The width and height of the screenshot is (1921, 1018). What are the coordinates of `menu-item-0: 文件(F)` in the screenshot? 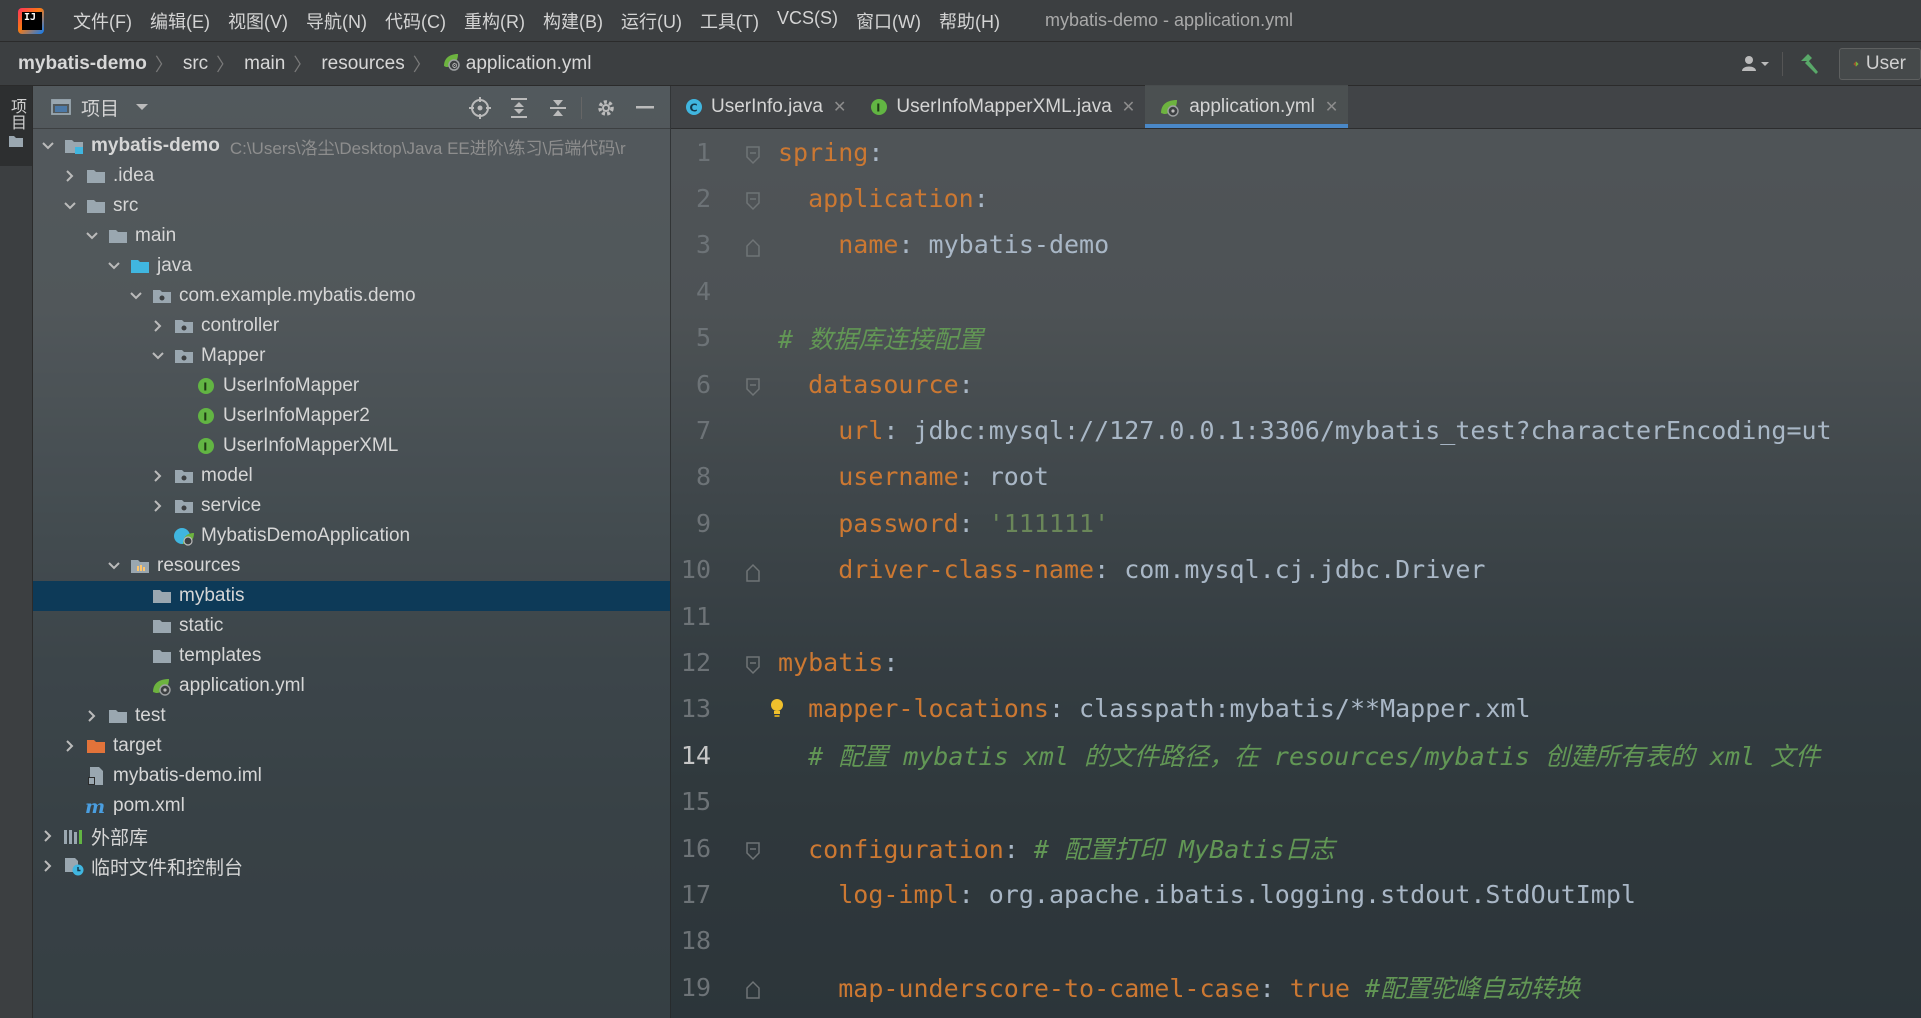 It's located at (102, 21).